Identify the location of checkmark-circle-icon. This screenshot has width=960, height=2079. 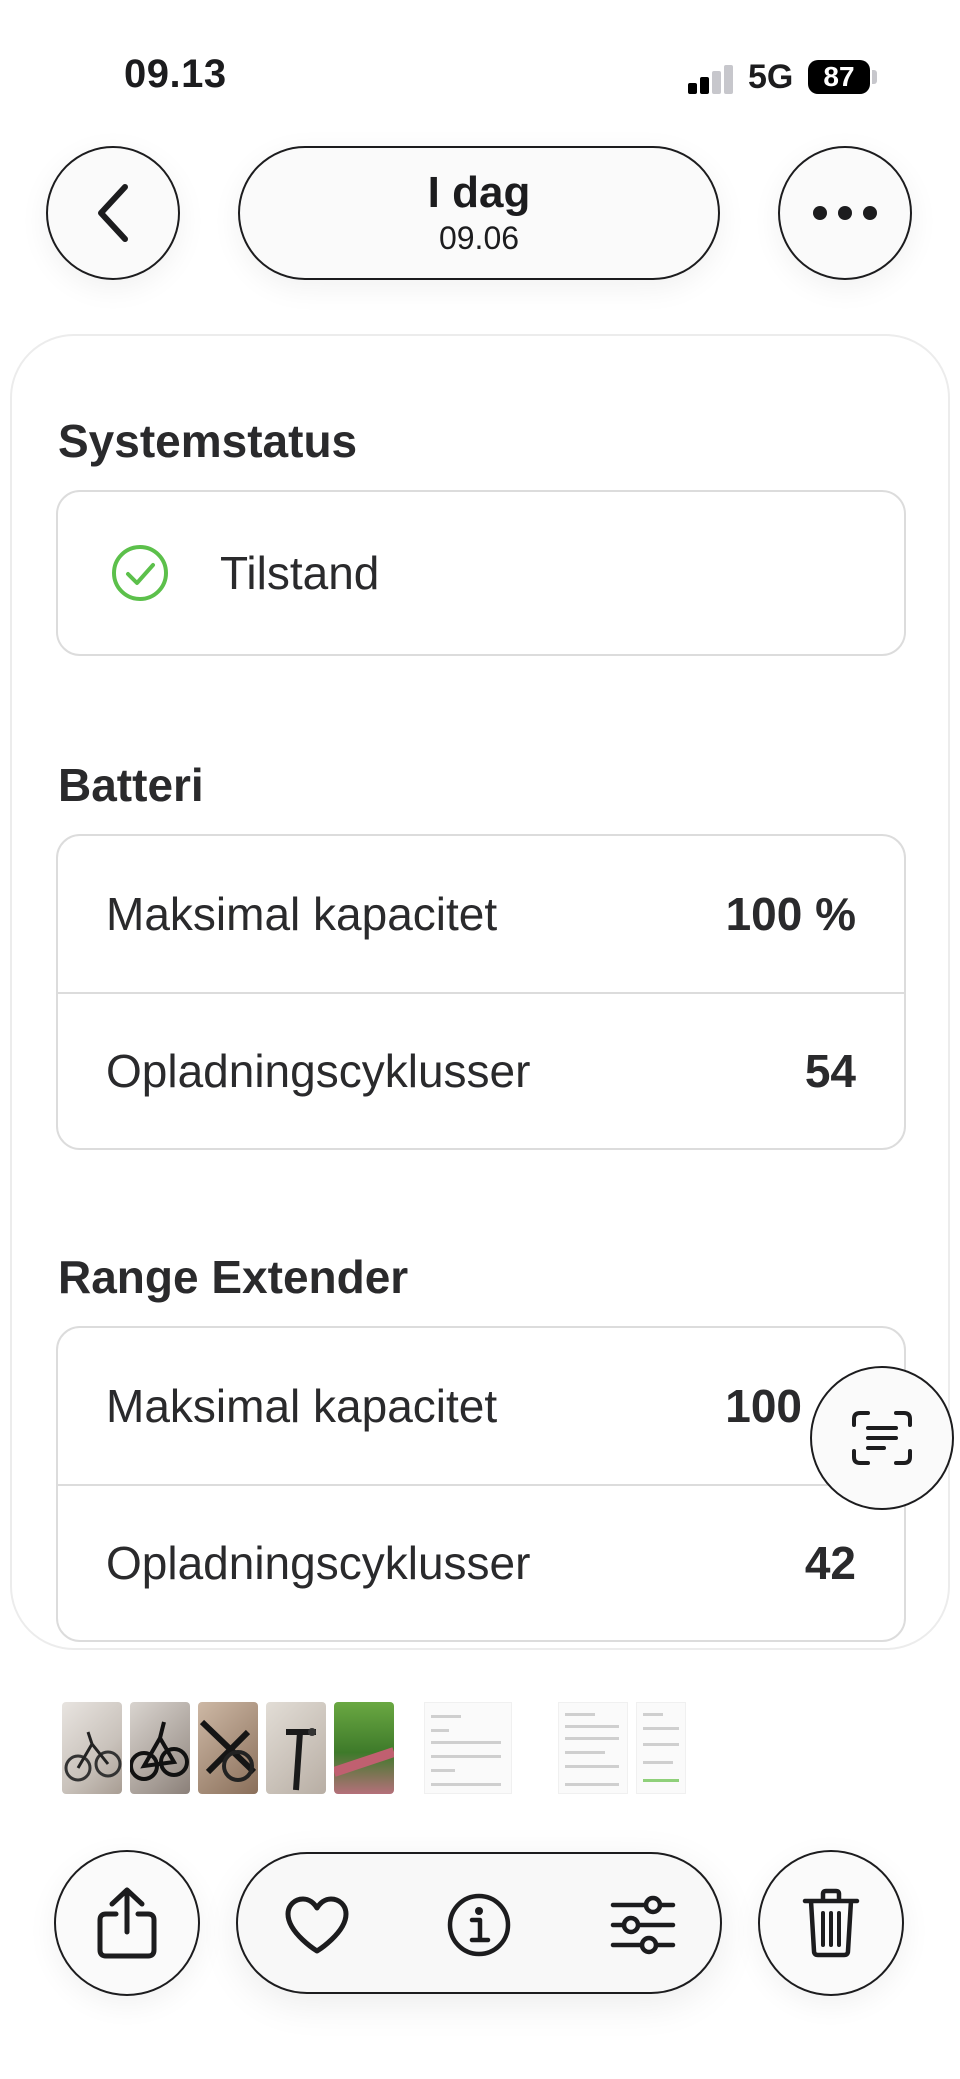
(140, 573).